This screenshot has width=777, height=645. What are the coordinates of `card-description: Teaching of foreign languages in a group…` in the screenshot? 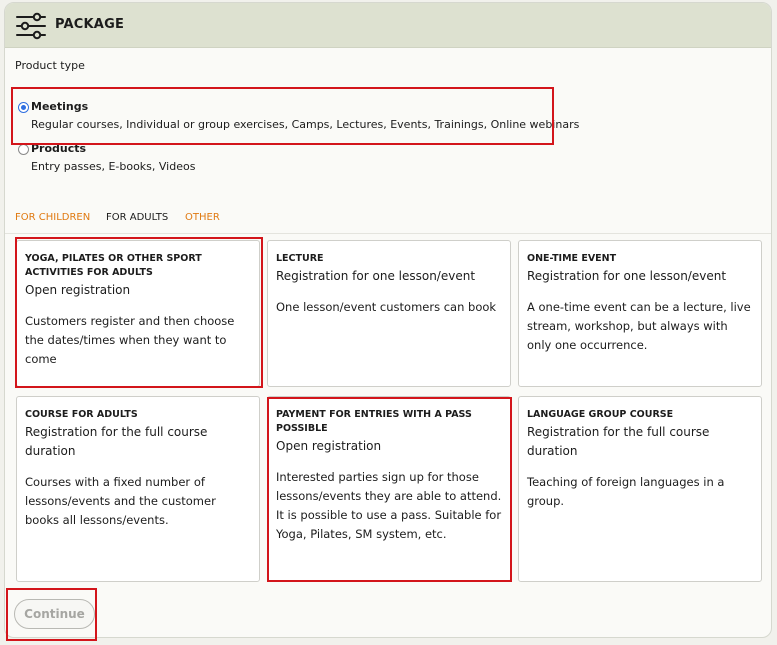 It's located at (626, 491).